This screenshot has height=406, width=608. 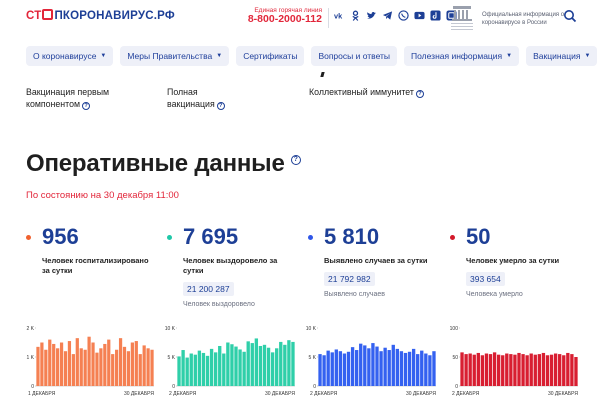 What do you see at coordinates (270, 56) in the screenshot?
I see `nav-certificates: Сертификаты` at bounding box center [270, 56].